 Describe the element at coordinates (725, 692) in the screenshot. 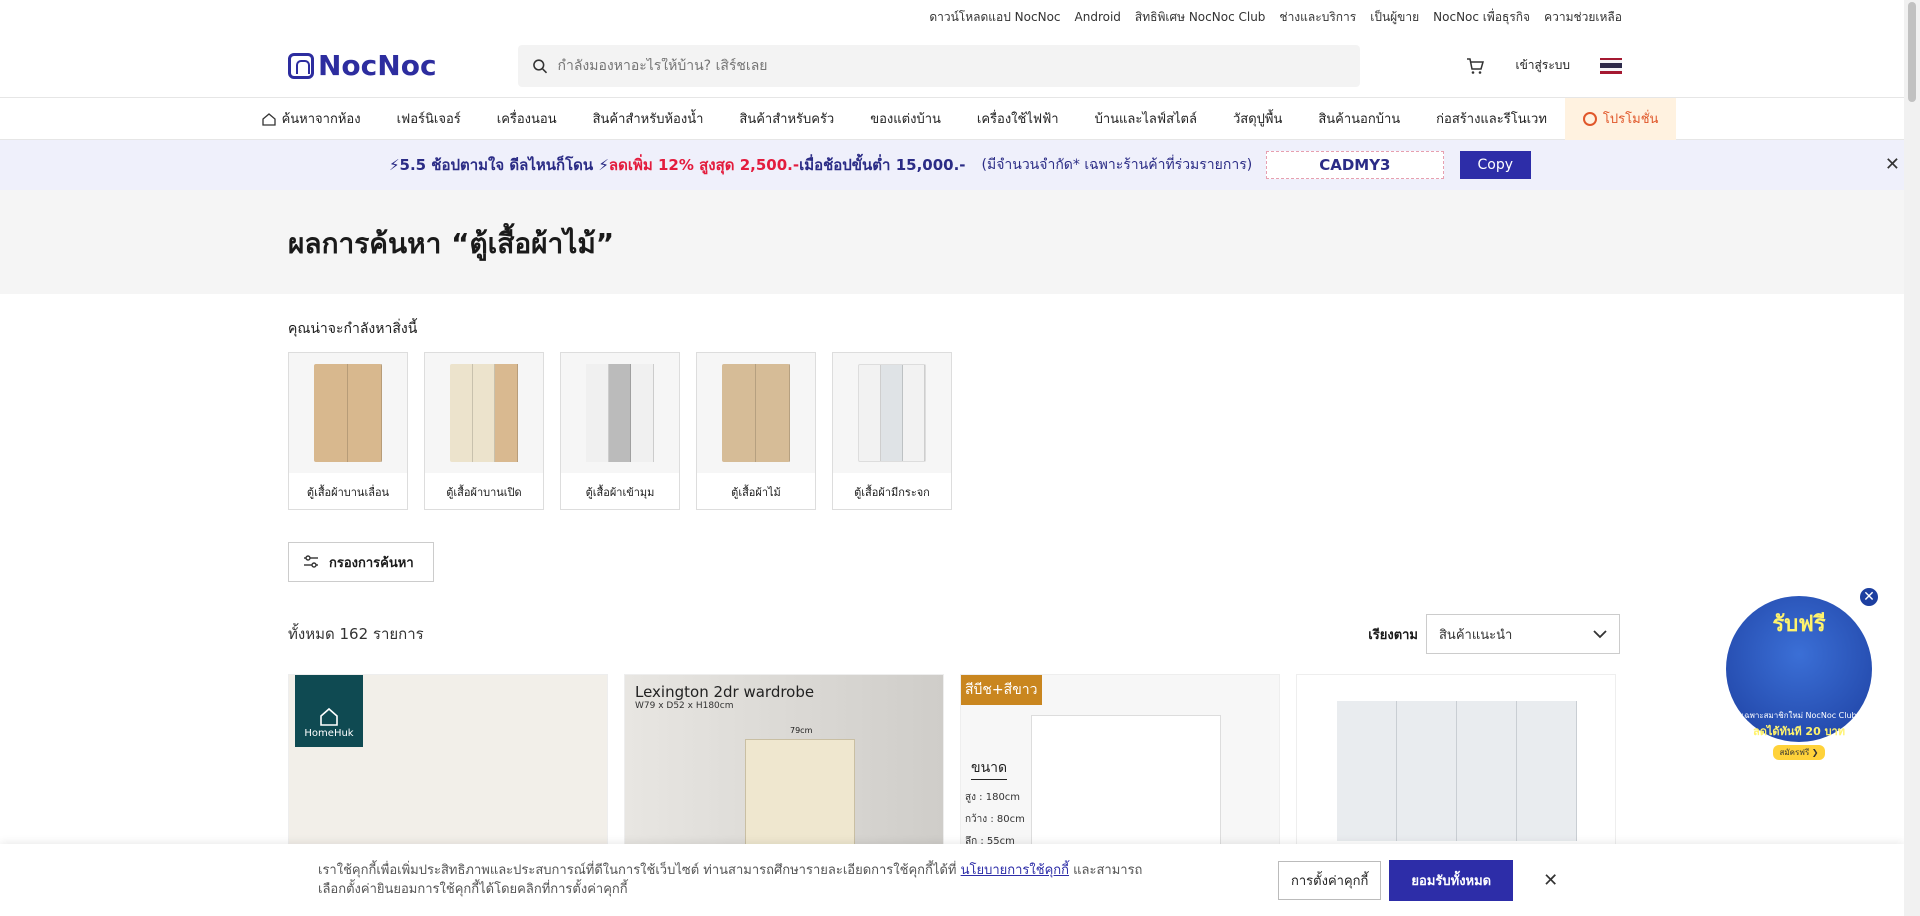

I see `product-image-title: Lexington 2dr wardrobe` at that location.